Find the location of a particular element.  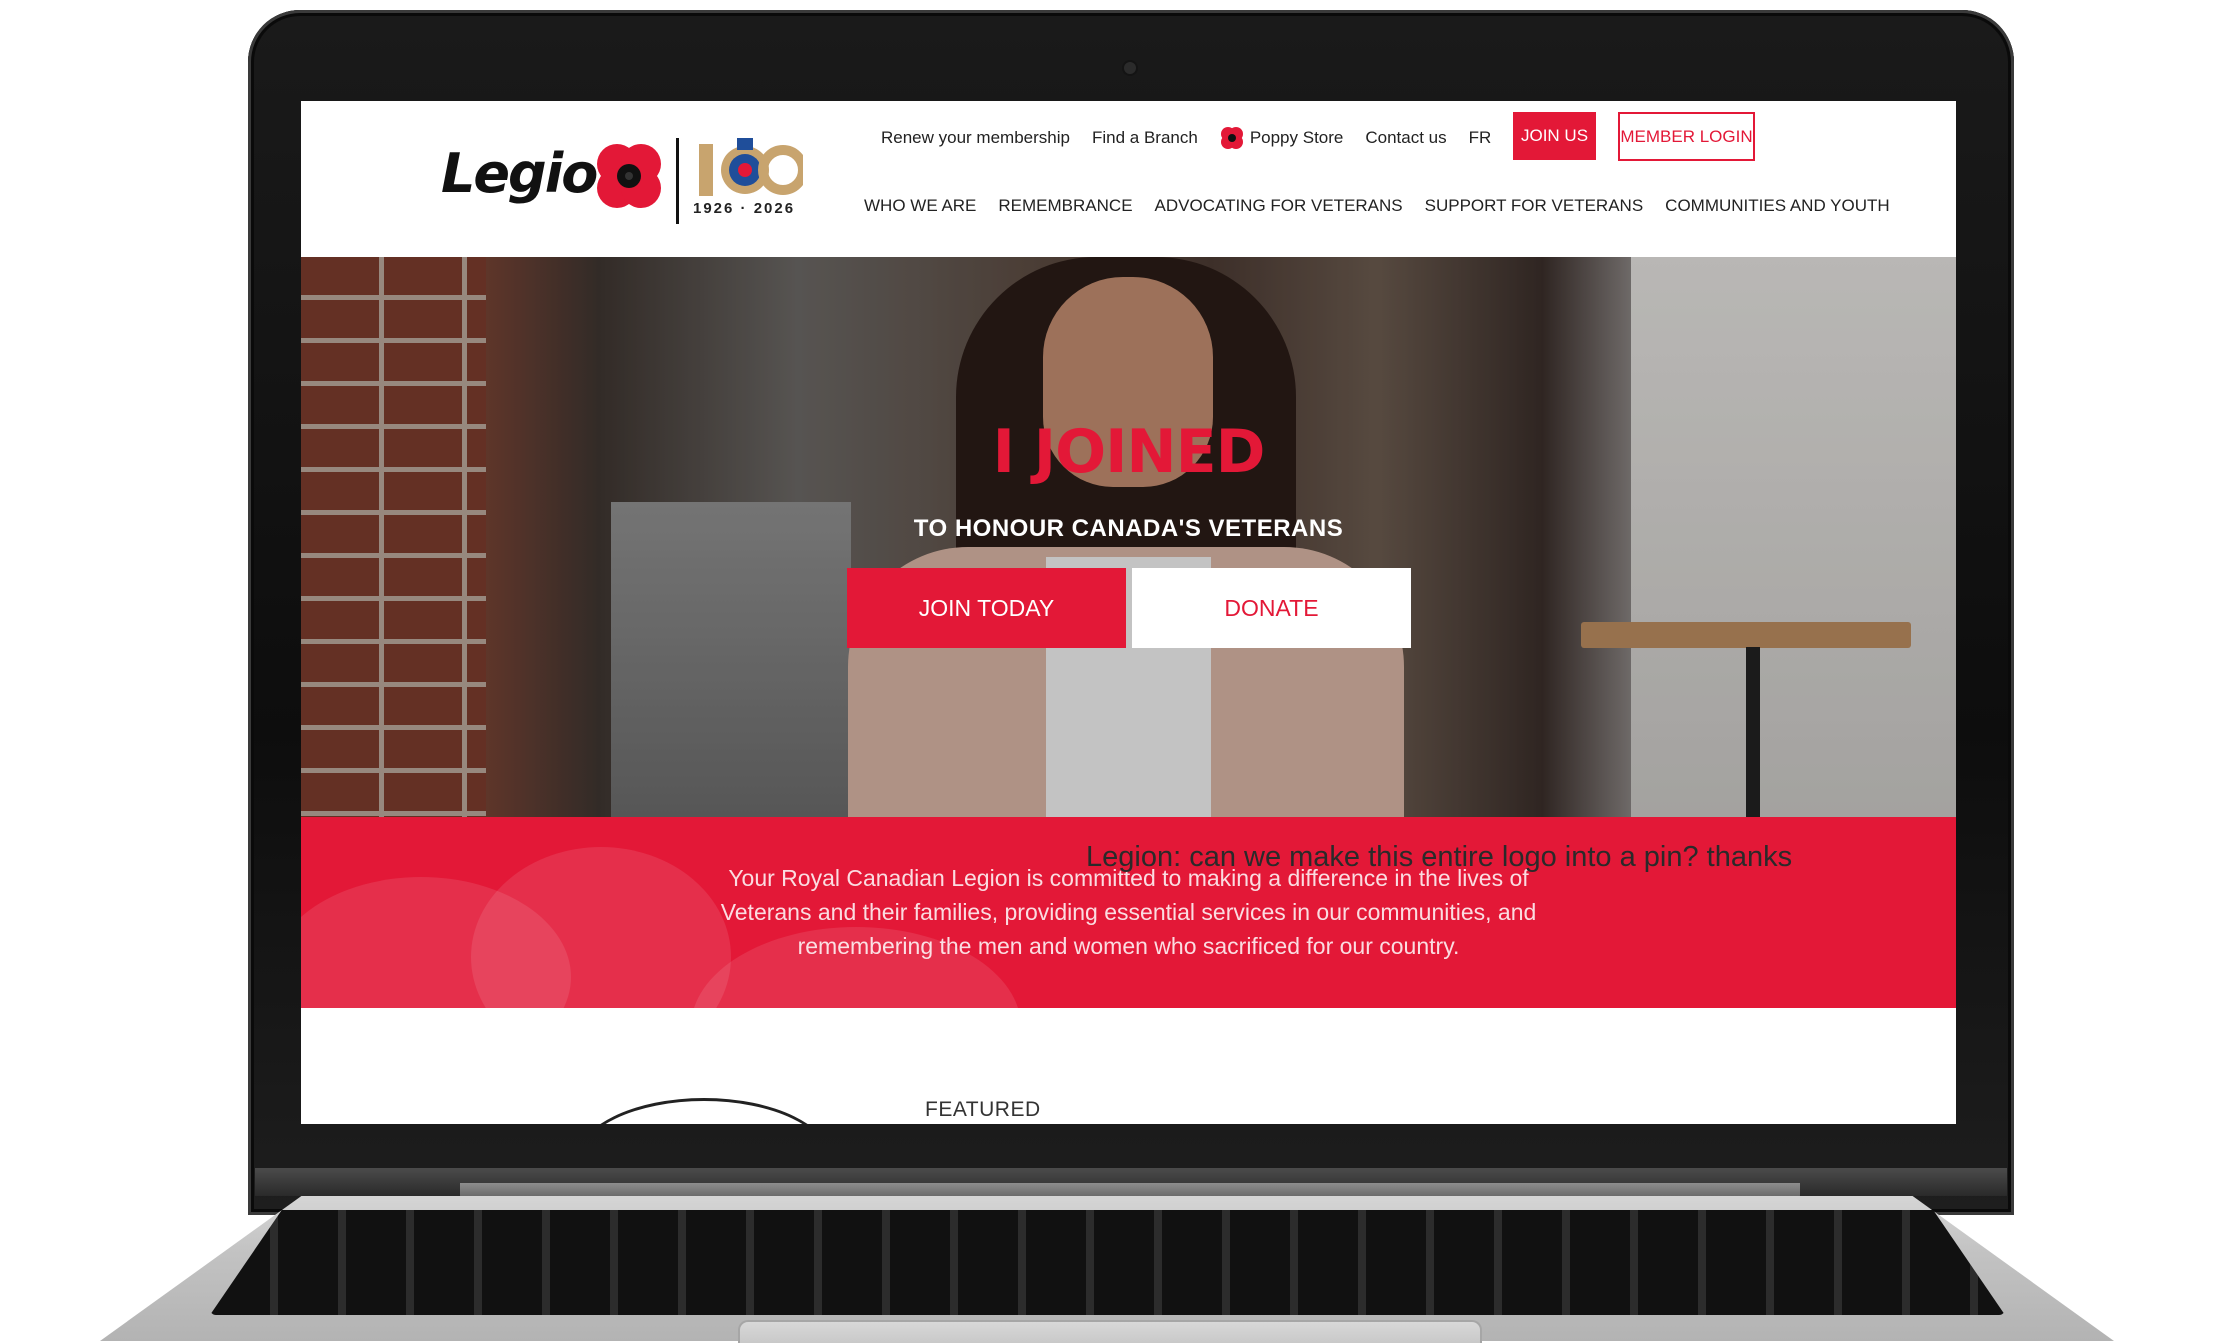

join-today-button: JOIN TODAY is located at coordinates (986, 608).